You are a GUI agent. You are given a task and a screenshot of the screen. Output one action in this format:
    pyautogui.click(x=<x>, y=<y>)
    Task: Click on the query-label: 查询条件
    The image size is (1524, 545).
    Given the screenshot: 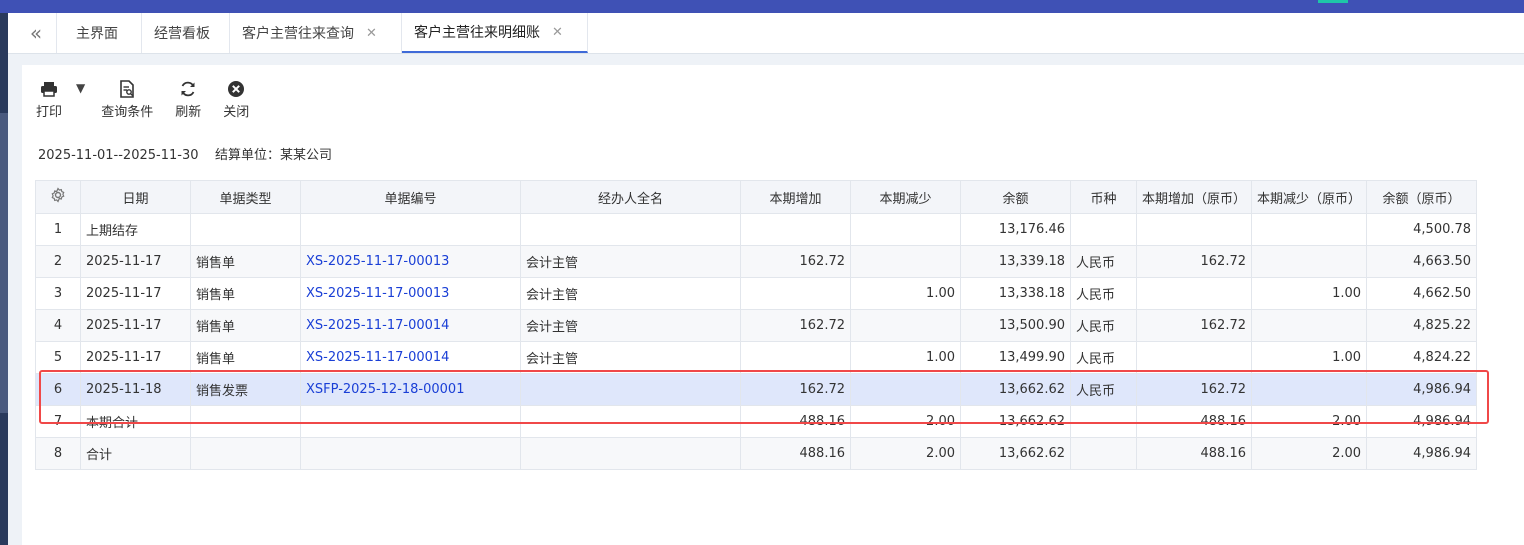 What is the action you would take?
    pyautogui.click(x=127, y=112)
    